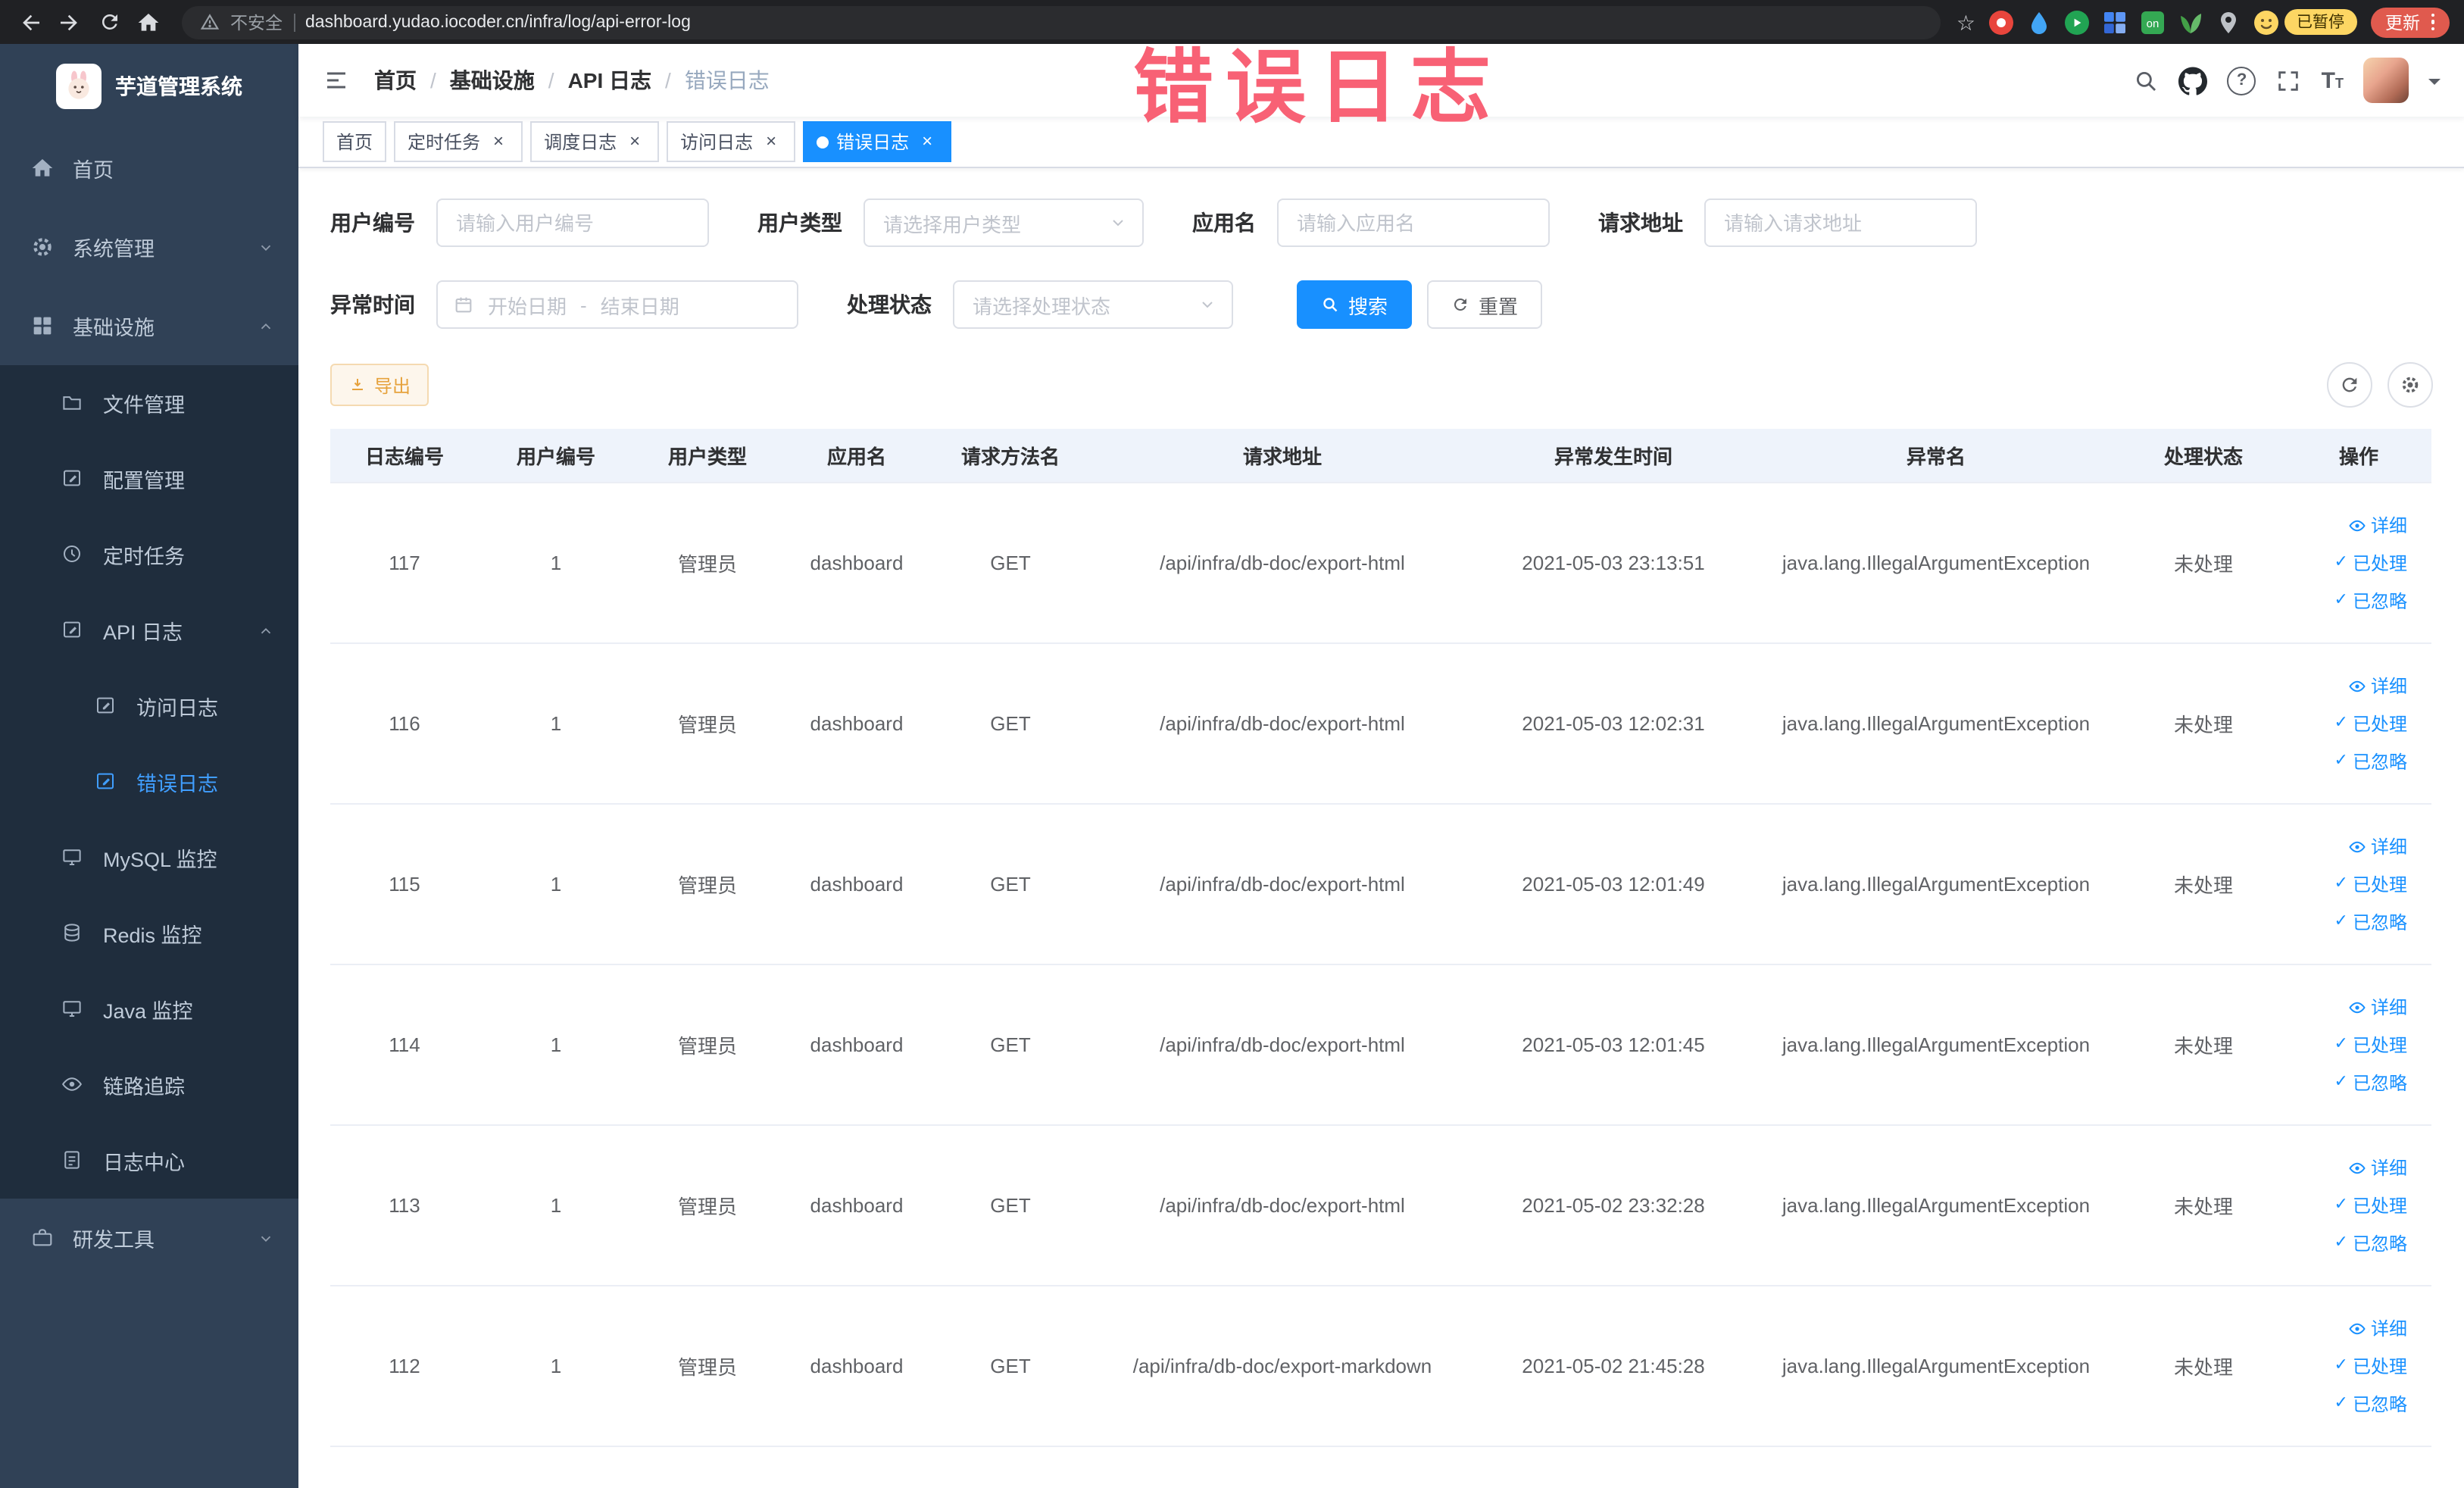  I want to click on avatar, so click(2386, 80).